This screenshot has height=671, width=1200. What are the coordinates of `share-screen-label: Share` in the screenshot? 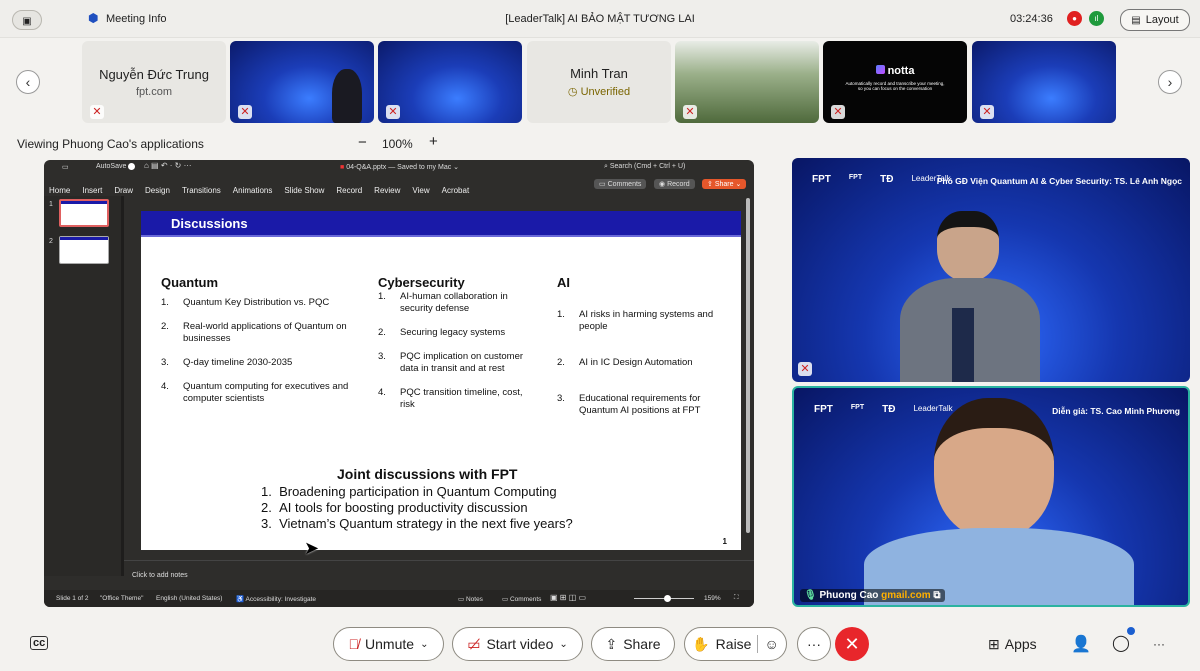 It's located at (642, 644).